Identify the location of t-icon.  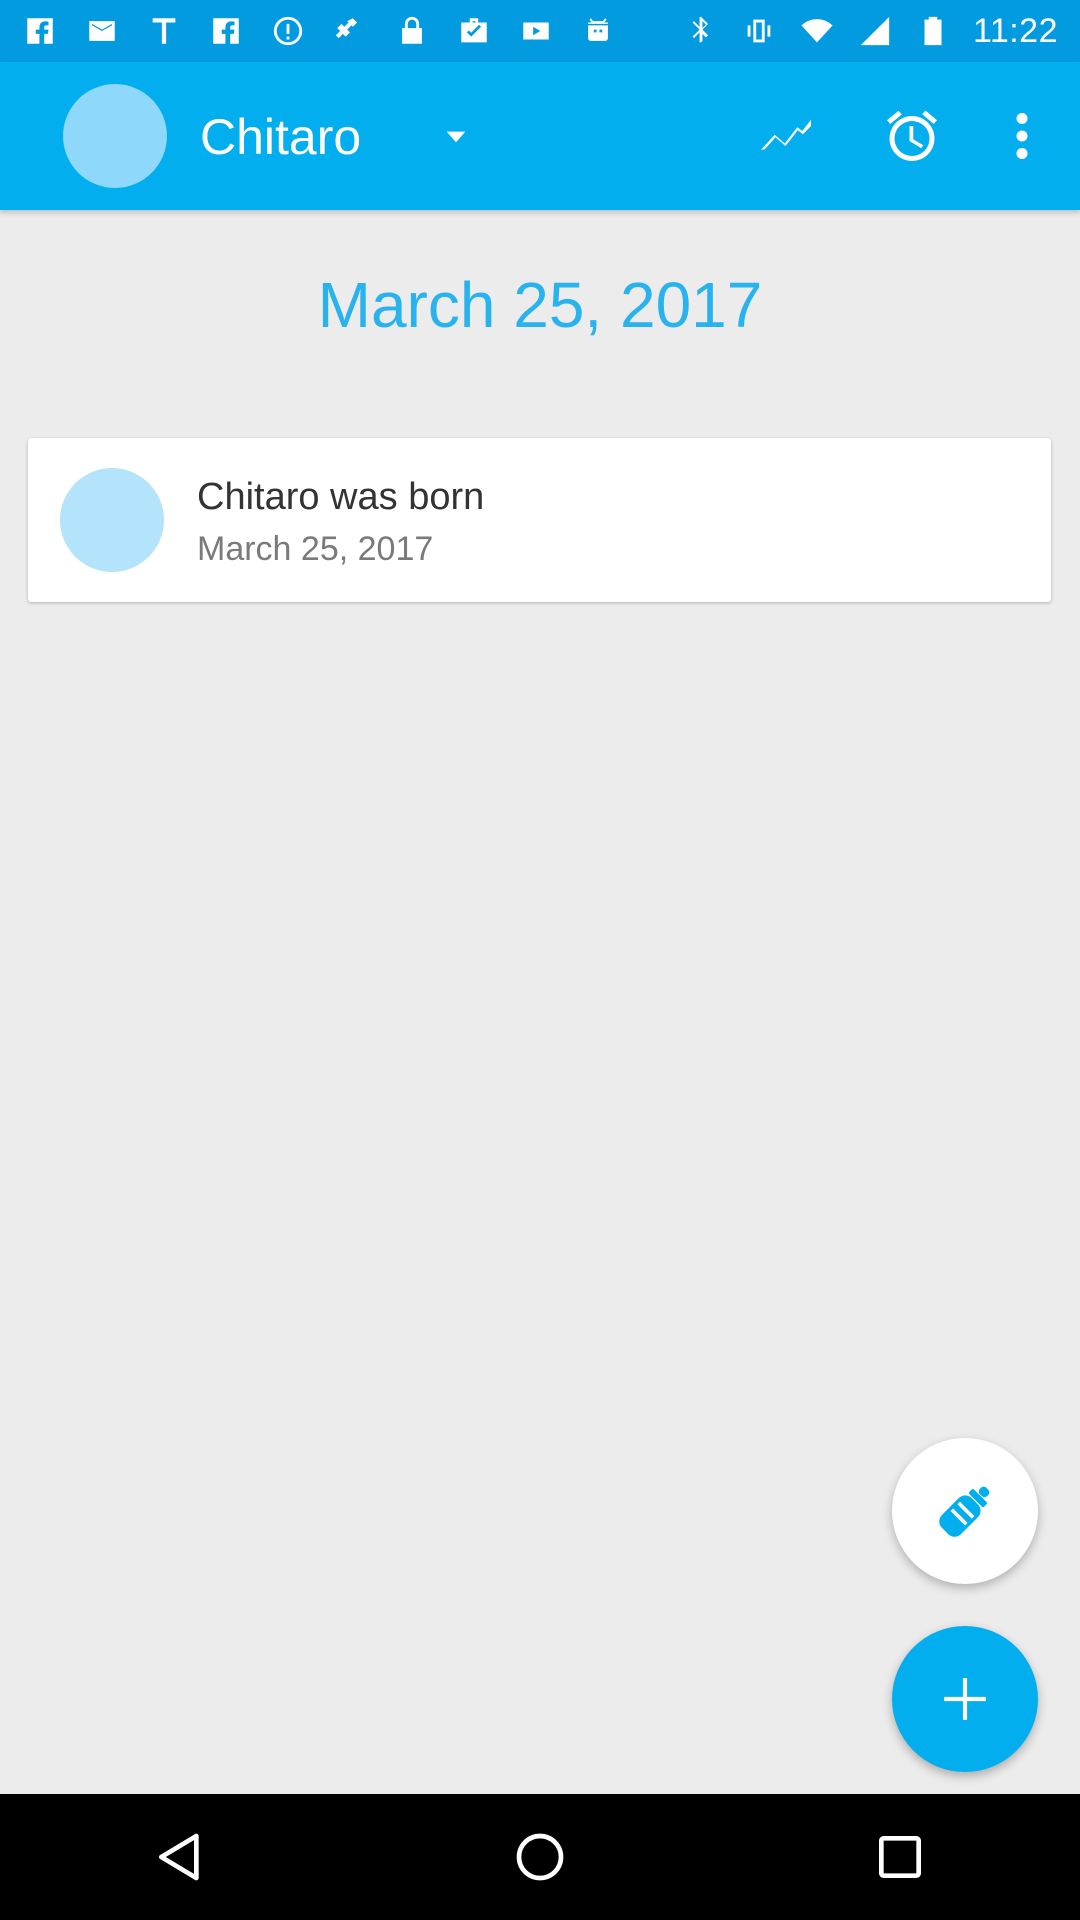
(164, 31).